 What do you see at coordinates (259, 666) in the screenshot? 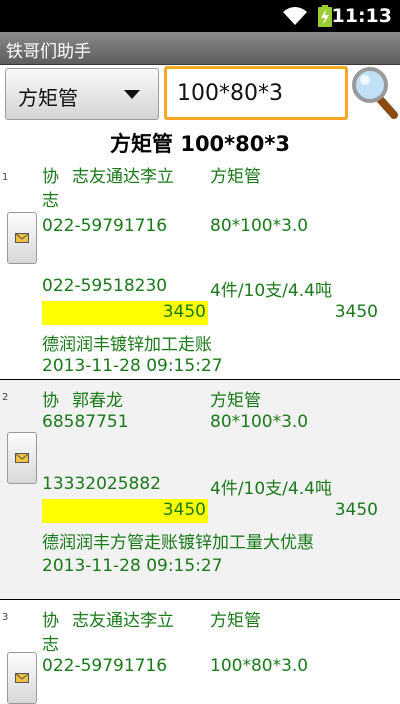
I see `result-spec: 100*80*3.0` at bounding box center [259, 666].